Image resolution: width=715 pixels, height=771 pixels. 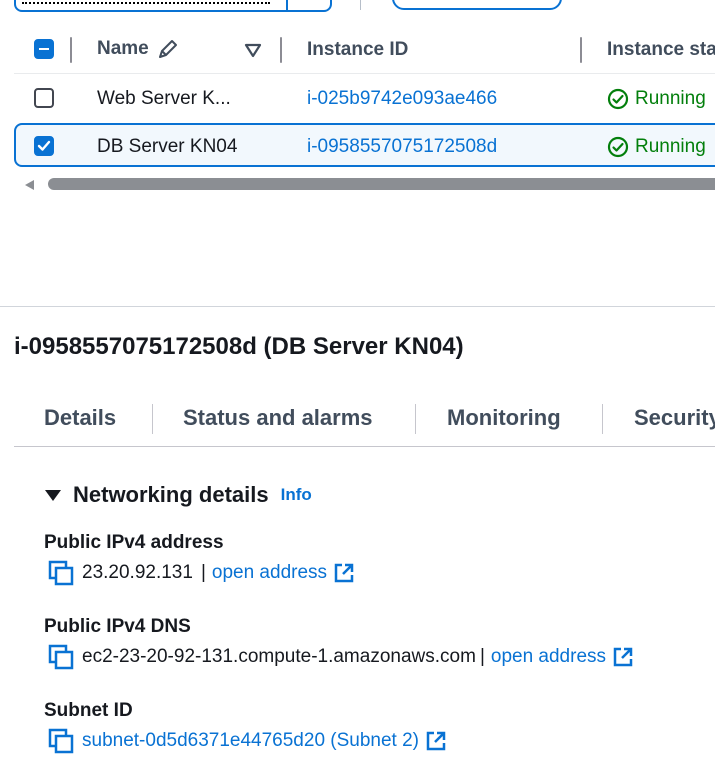 What do you see at coordinates (402, 99) in the screenshot?
I see `instance-id-link: i-025b9742e093ae466` at bounding box center [402, 99].